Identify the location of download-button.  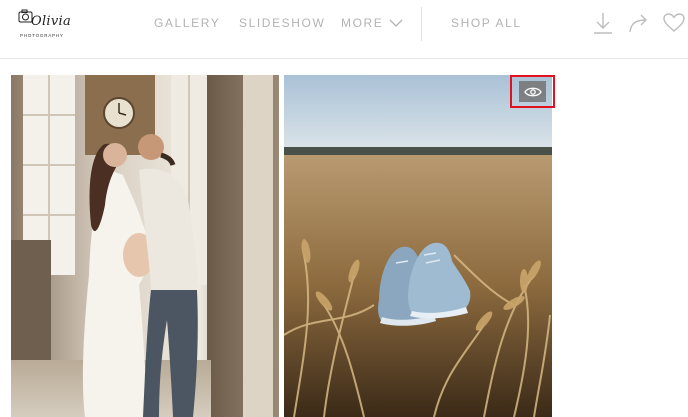
(603, 23).